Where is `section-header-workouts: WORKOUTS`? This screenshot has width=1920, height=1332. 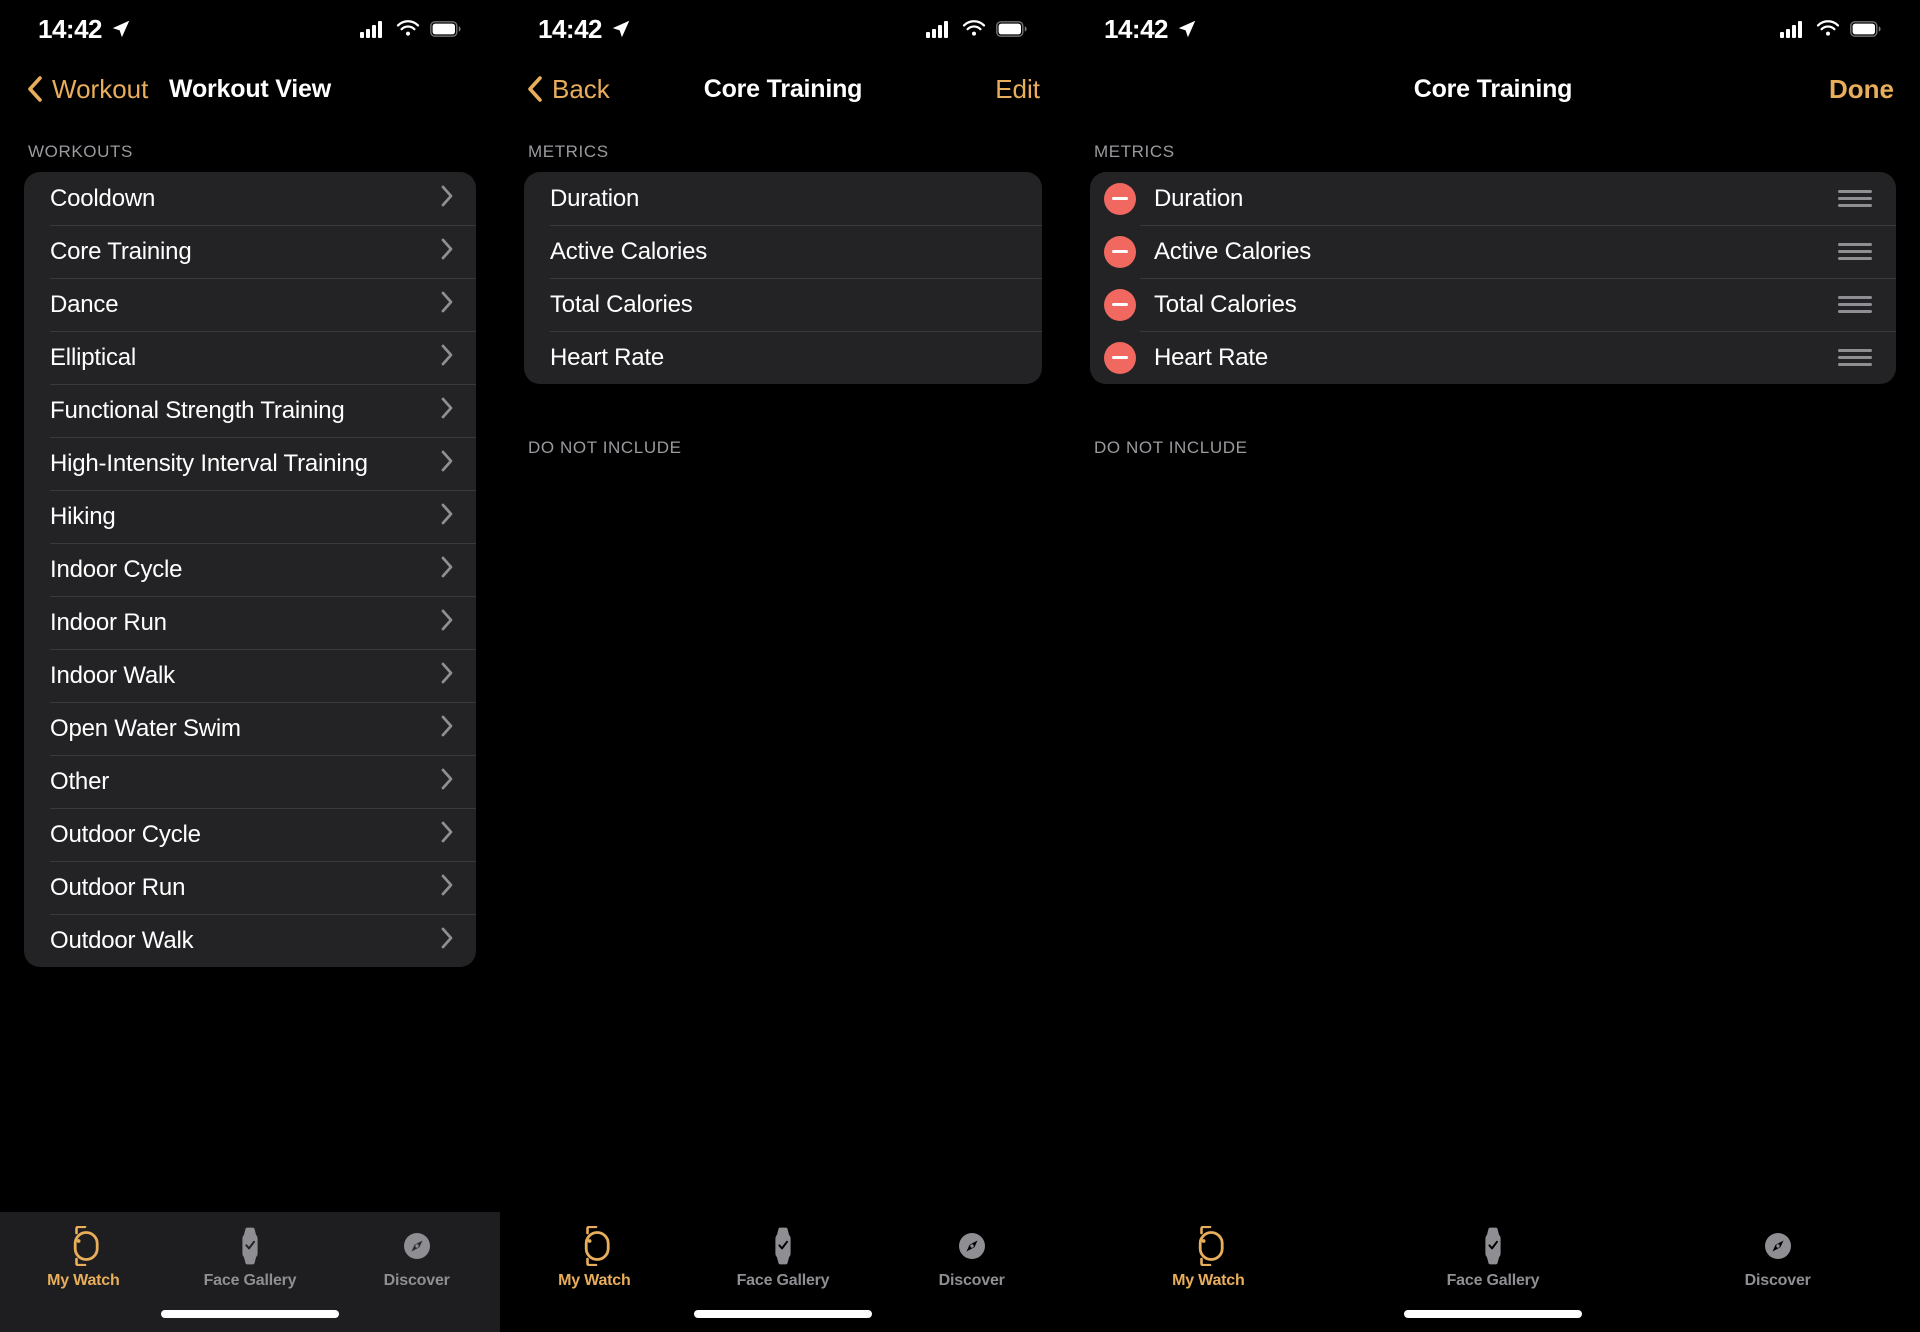 section-header-workouts: WORKOUTS is located at coordinates (80, 151).